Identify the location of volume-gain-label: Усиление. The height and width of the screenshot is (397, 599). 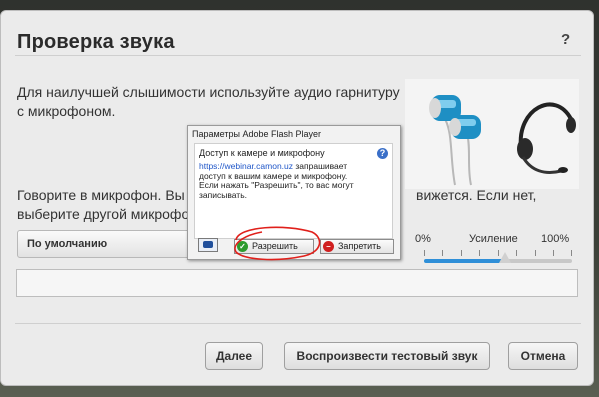
(493, 239).